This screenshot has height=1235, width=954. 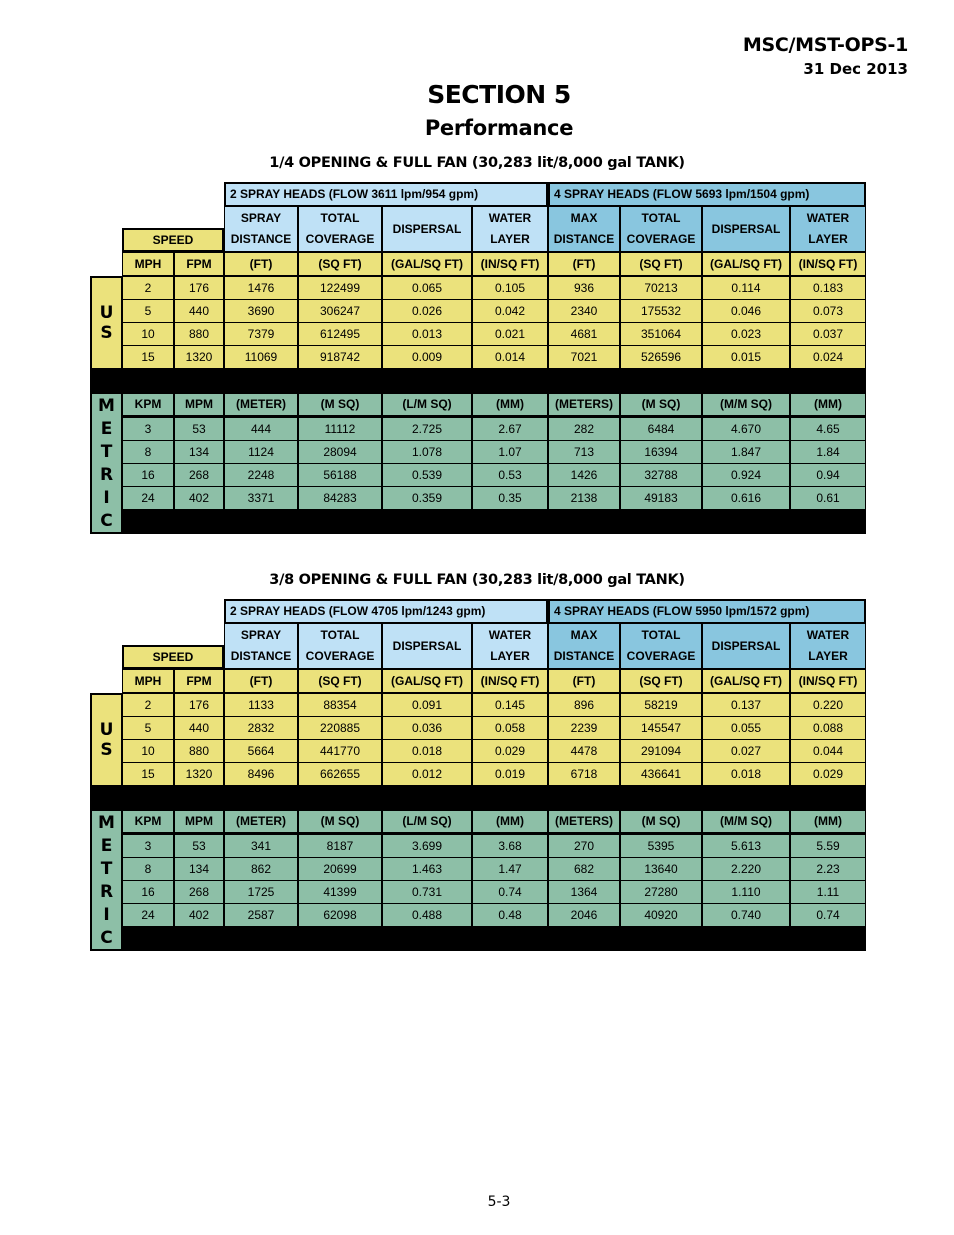 I want to click on metric-label-letter: E, so click(x=106, y=428).